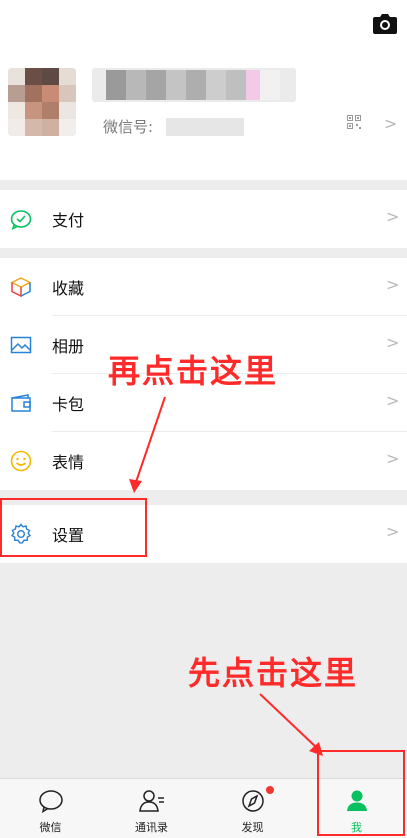  Describe the element at coordinates (354, 122) in the screenshot. I see `qr-code-icon` at that location.